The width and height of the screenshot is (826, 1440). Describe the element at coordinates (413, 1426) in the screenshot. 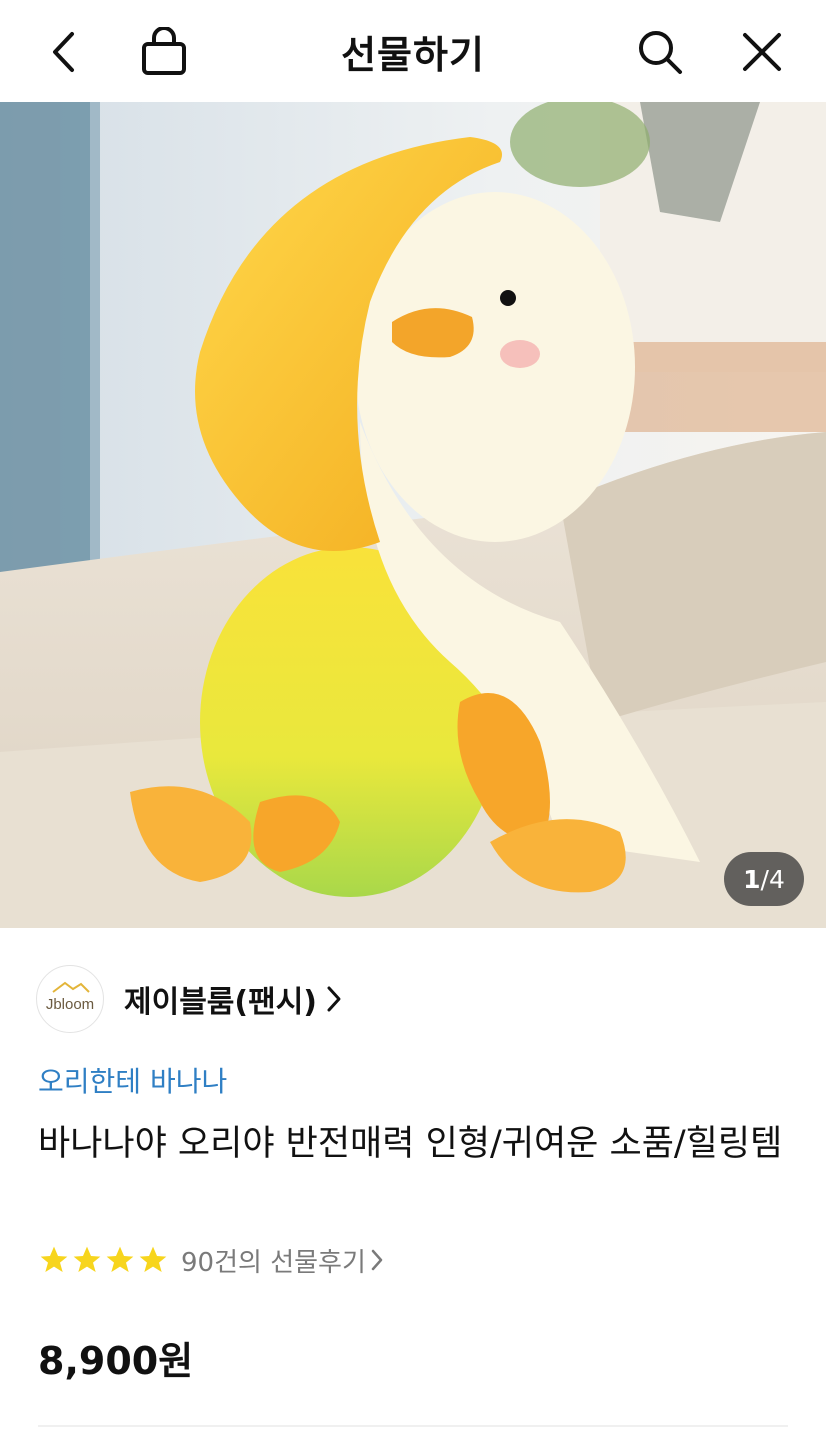

I see `section-divider` at that location.